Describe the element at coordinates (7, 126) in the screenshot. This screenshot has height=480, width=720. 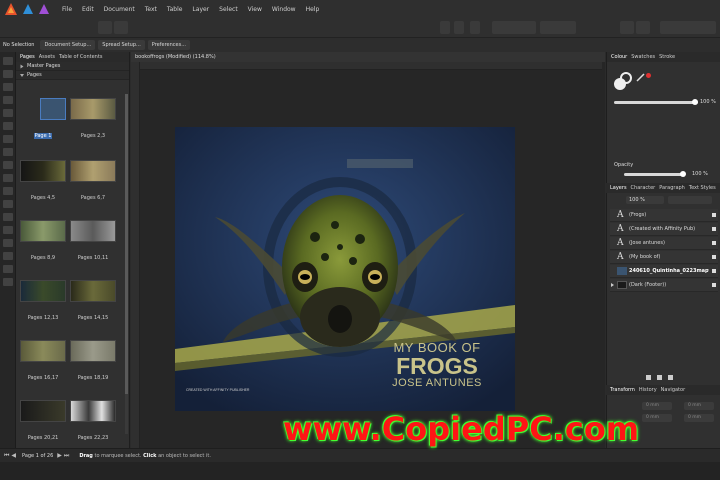
I see `pencil-tool-icon` at that location.